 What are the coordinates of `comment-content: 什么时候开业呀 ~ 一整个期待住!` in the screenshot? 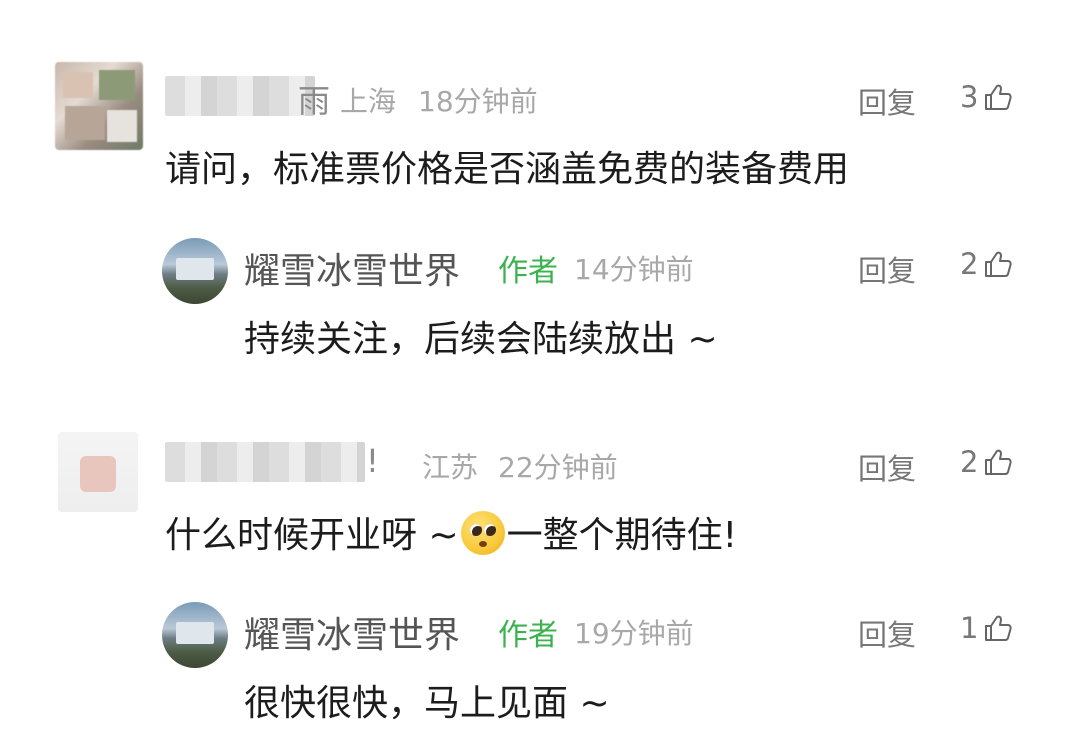 It's located at (451, 532).